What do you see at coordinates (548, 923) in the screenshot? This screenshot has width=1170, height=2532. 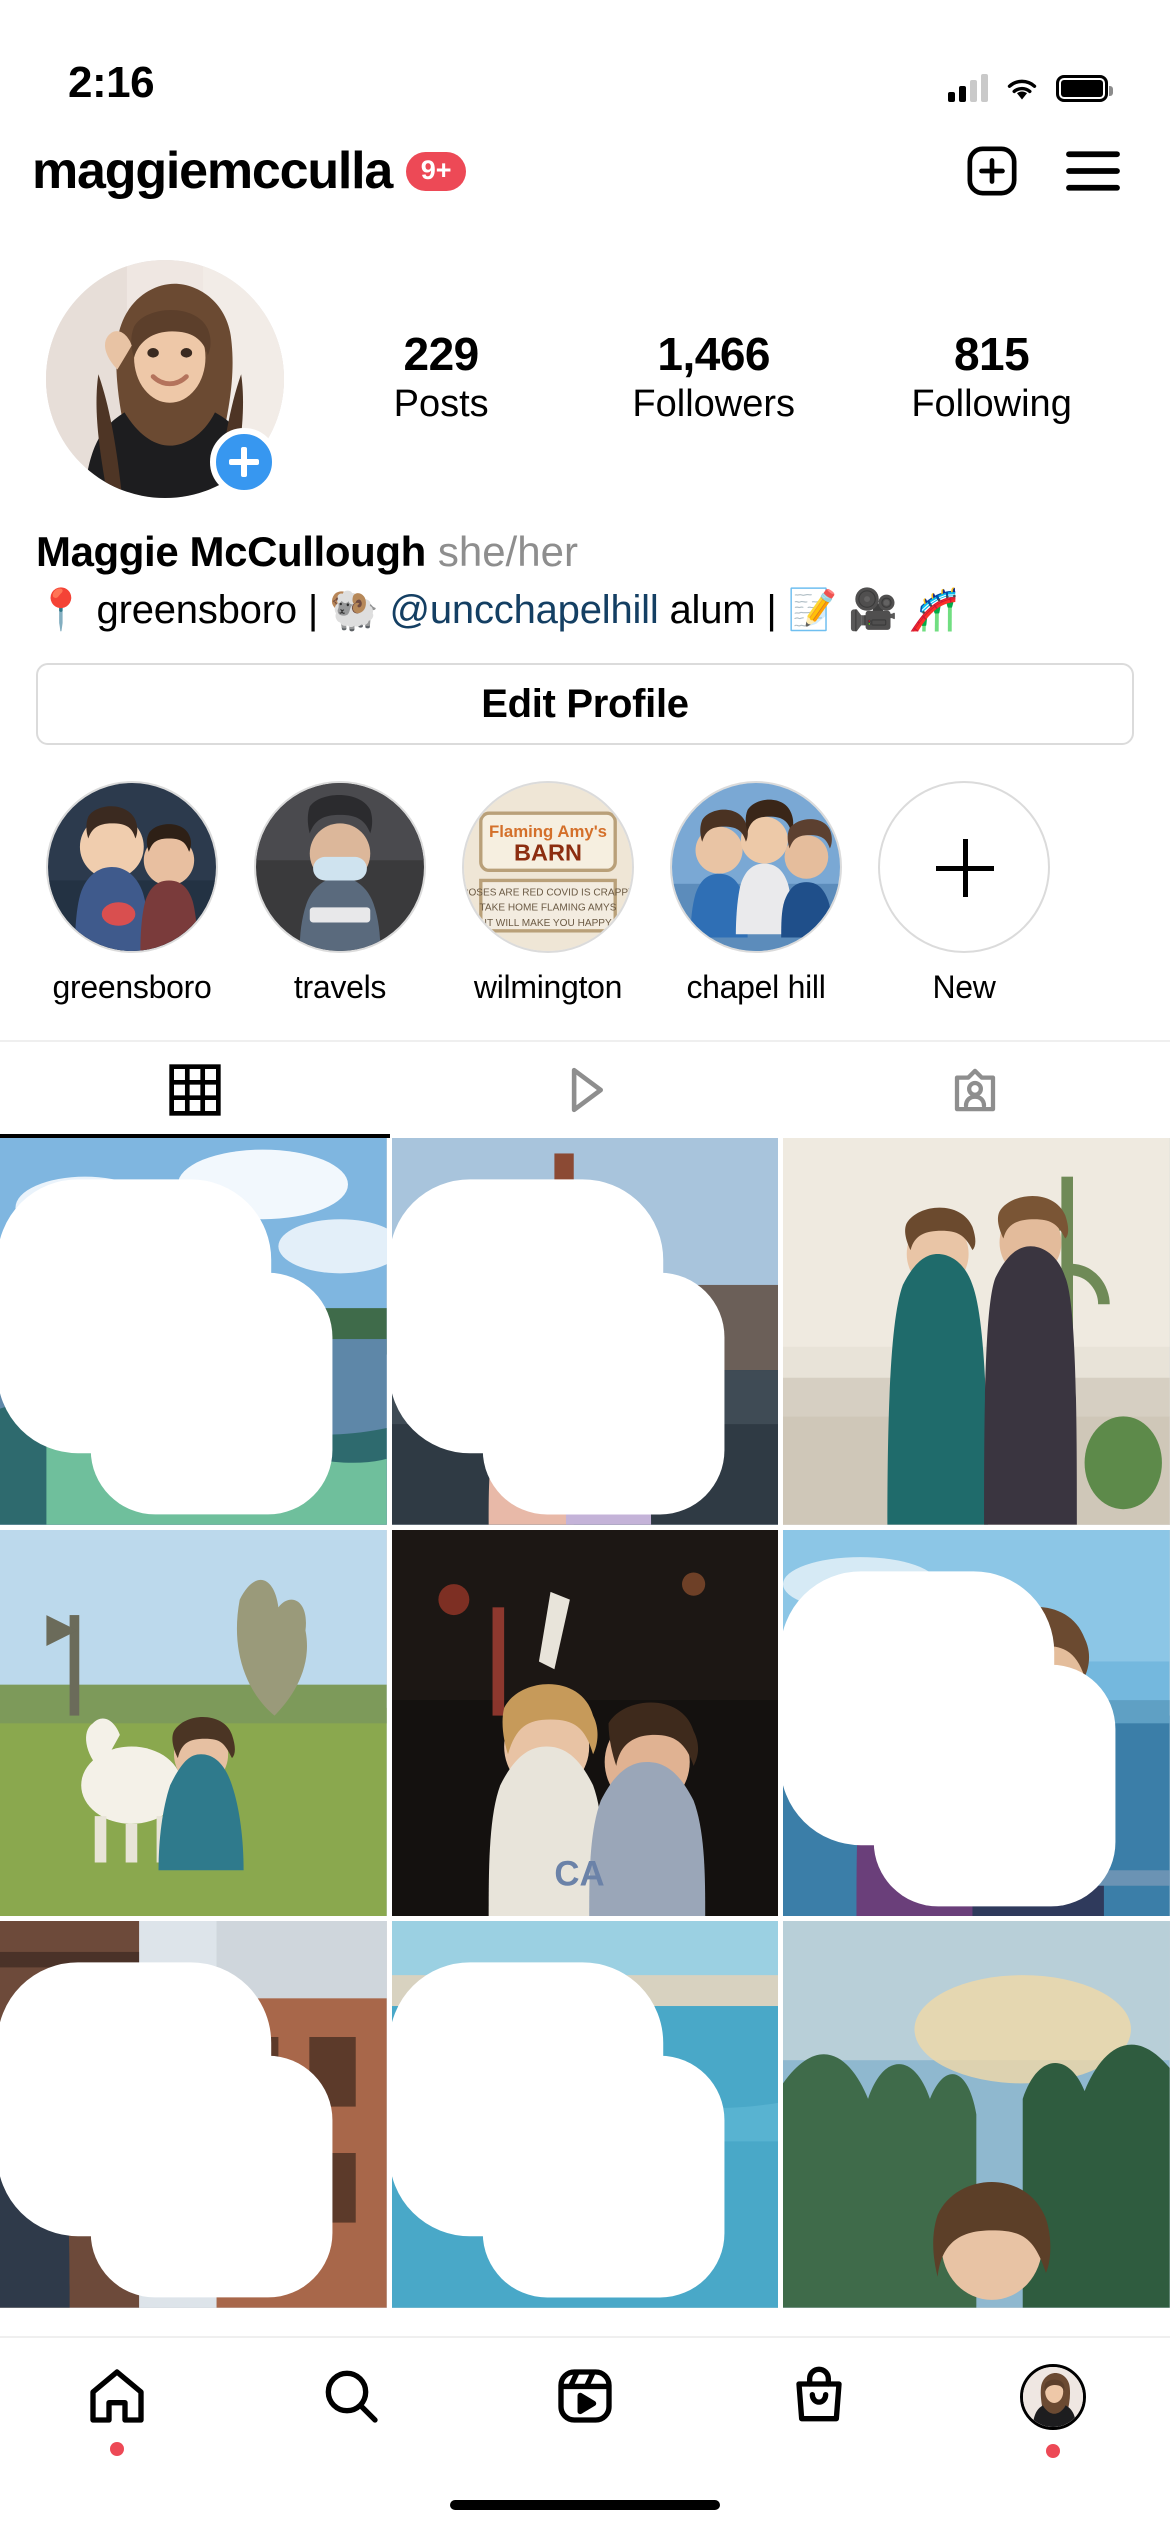 I see `svg-text: IT WILL MAKE YOU HAPPY` at bounding box center [548, 923].